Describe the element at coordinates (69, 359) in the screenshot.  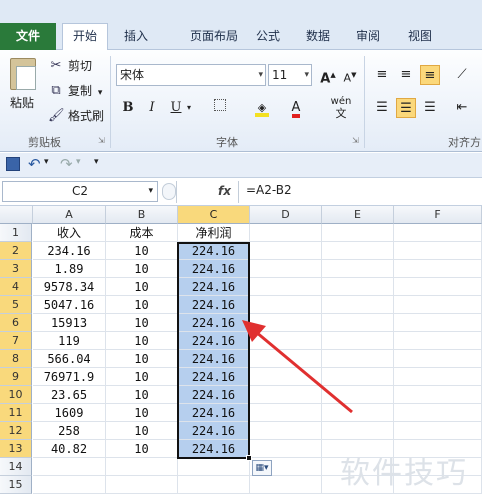
I see `cell-a8: 566.04` at that location.